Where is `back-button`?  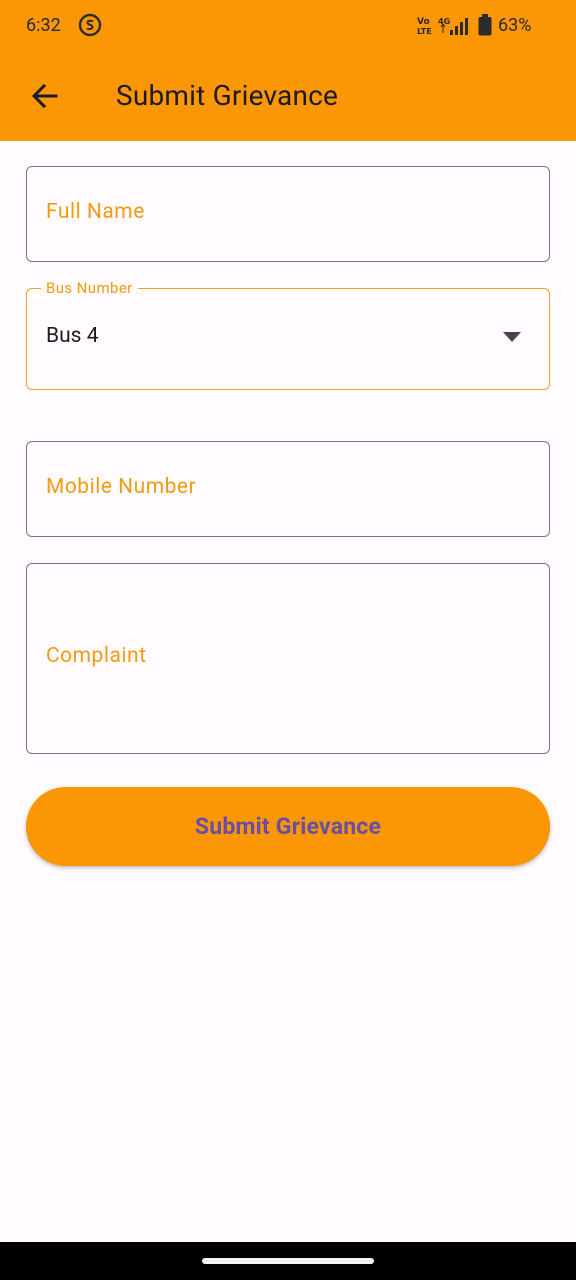 back-button is located at coordinates (45, 96).